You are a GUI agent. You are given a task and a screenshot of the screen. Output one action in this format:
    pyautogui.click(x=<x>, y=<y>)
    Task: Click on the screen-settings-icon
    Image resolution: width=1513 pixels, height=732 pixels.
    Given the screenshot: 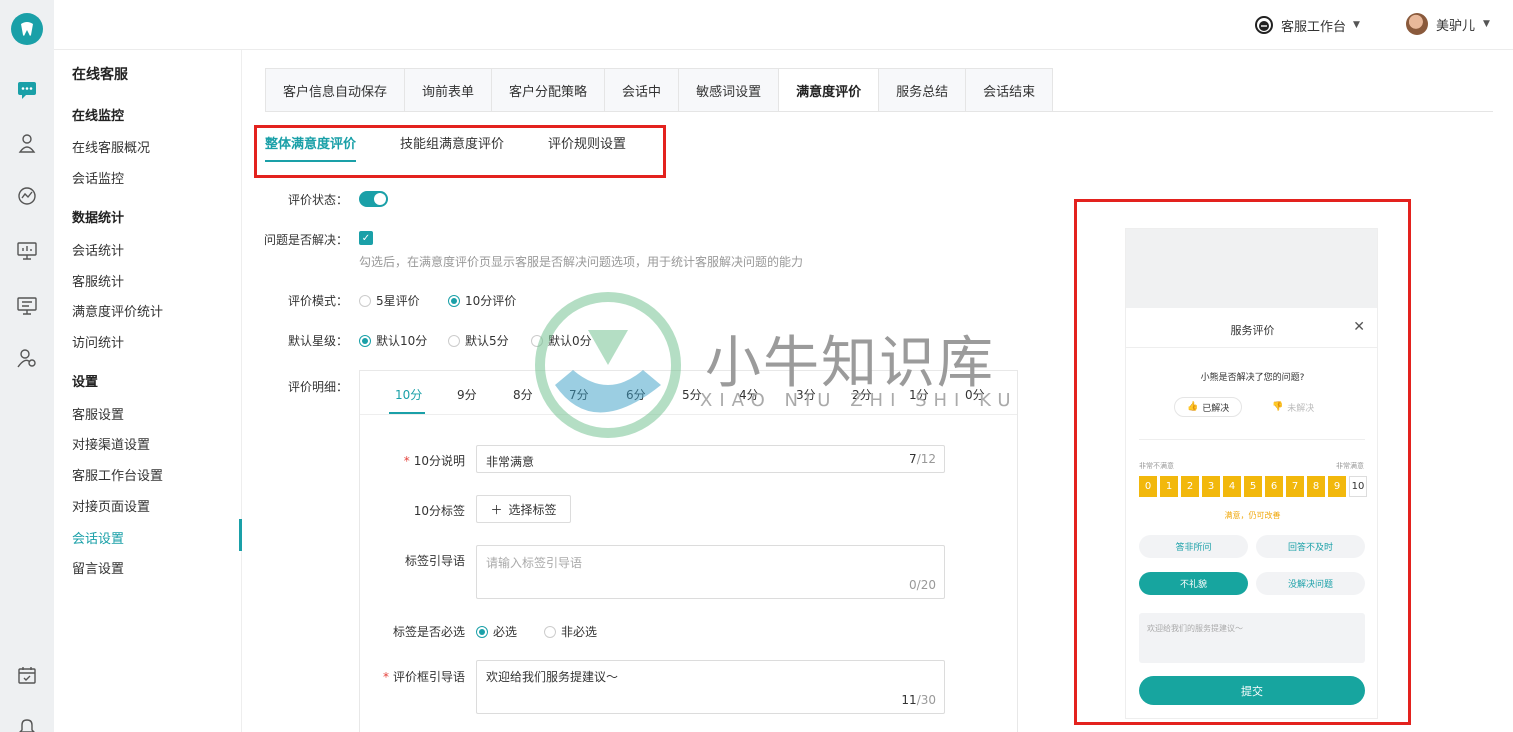 What is the action you would take?
    pyautogui.click(x=27, y=306)
    